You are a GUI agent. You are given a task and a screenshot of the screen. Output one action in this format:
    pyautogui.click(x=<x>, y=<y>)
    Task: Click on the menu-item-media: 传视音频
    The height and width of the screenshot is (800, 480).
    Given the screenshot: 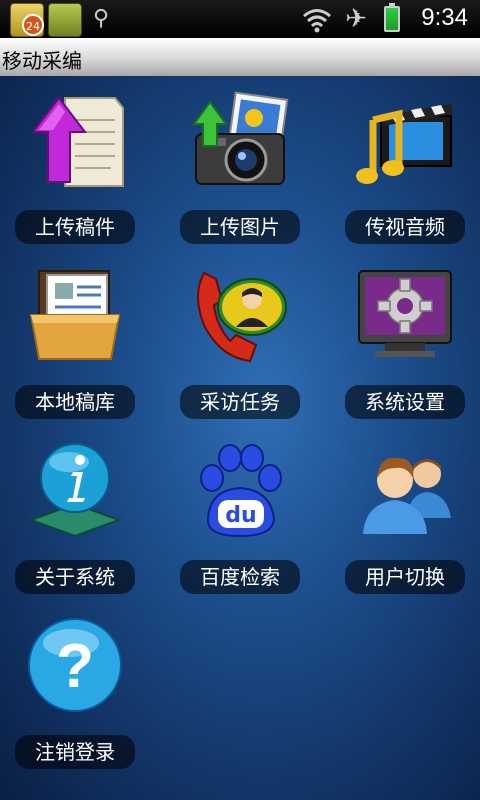 What is the action you would take?
    pyautogui.click(x=405, y=167)
    